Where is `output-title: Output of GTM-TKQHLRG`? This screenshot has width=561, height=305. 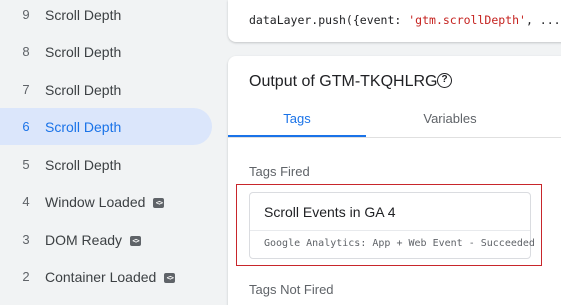 output-title: Output of GTM-TKQHLRG is located at coordinates (343, 81).